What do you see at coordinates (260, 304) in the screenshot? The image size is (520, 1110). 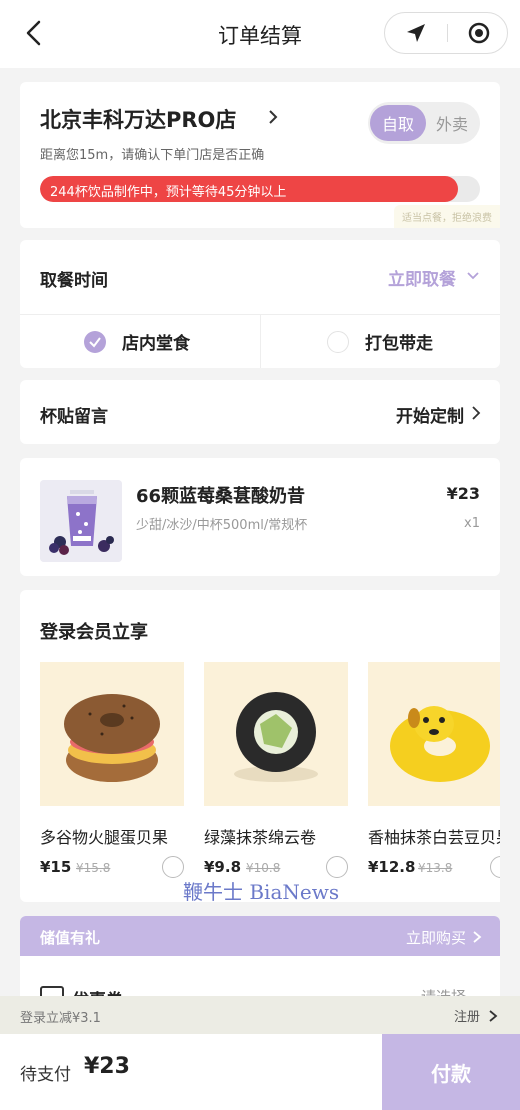 I see `pickup-card: 取餐时间 立即取餐 店内堂食 打包带走` at bounding box center [260, 304].